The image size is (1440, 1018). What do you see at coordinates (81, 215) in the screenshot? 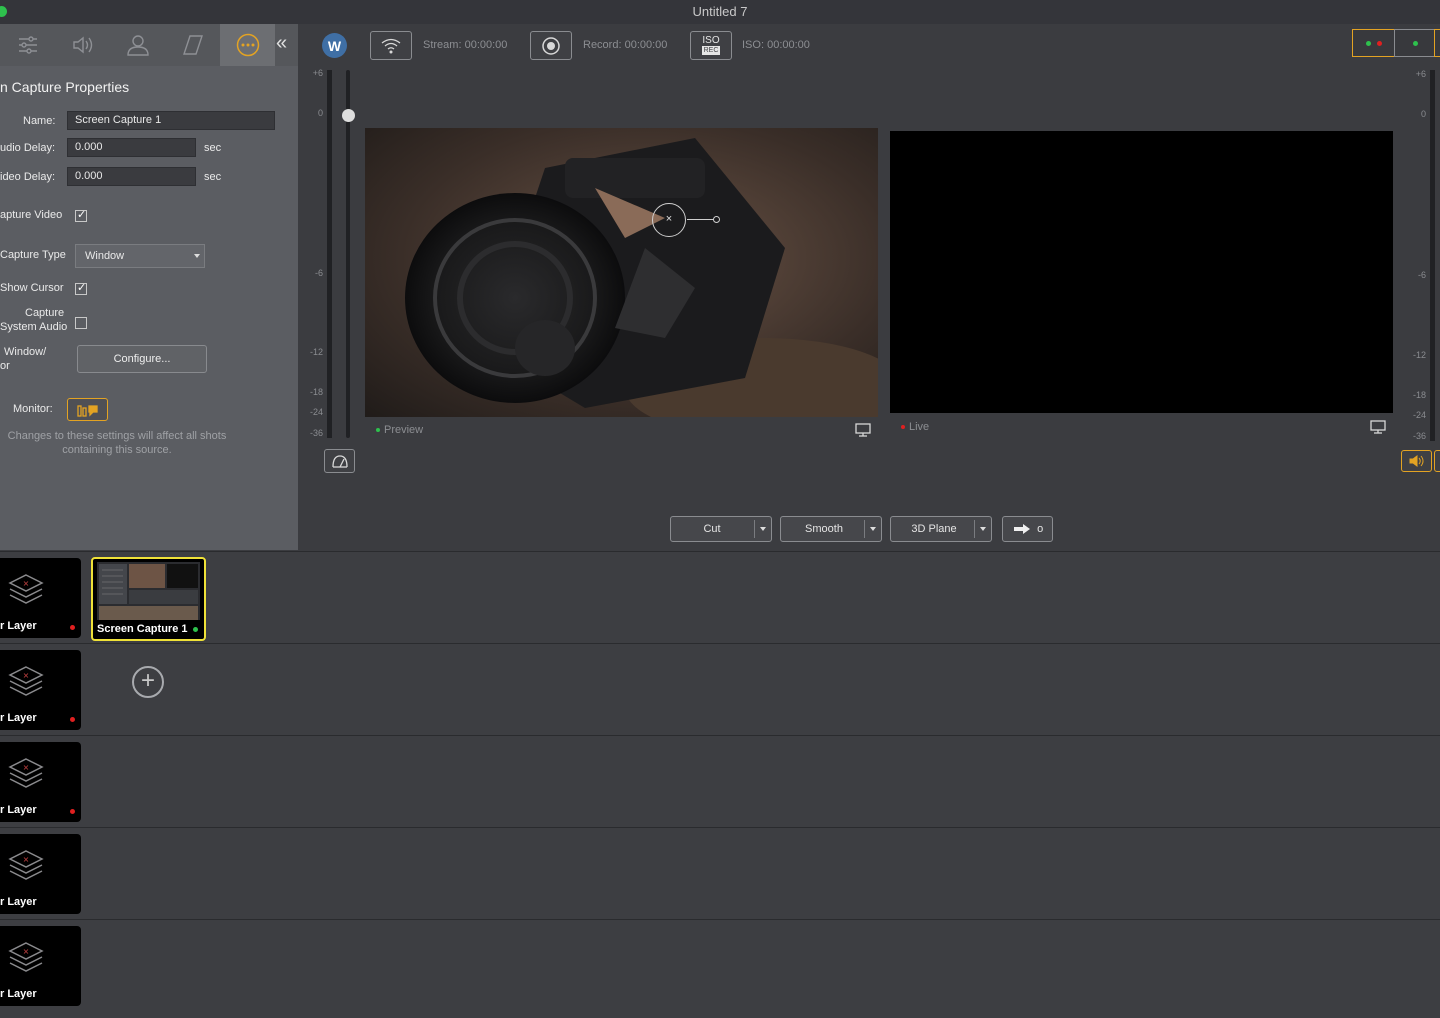
I see `capture-video-checkbox` at bounding box center [81, 215].